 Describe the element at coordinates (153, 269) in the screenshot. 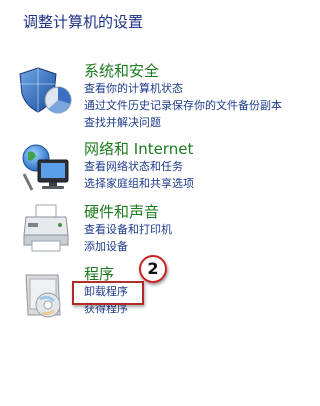

I see `step-number-badge: 2` at that location.